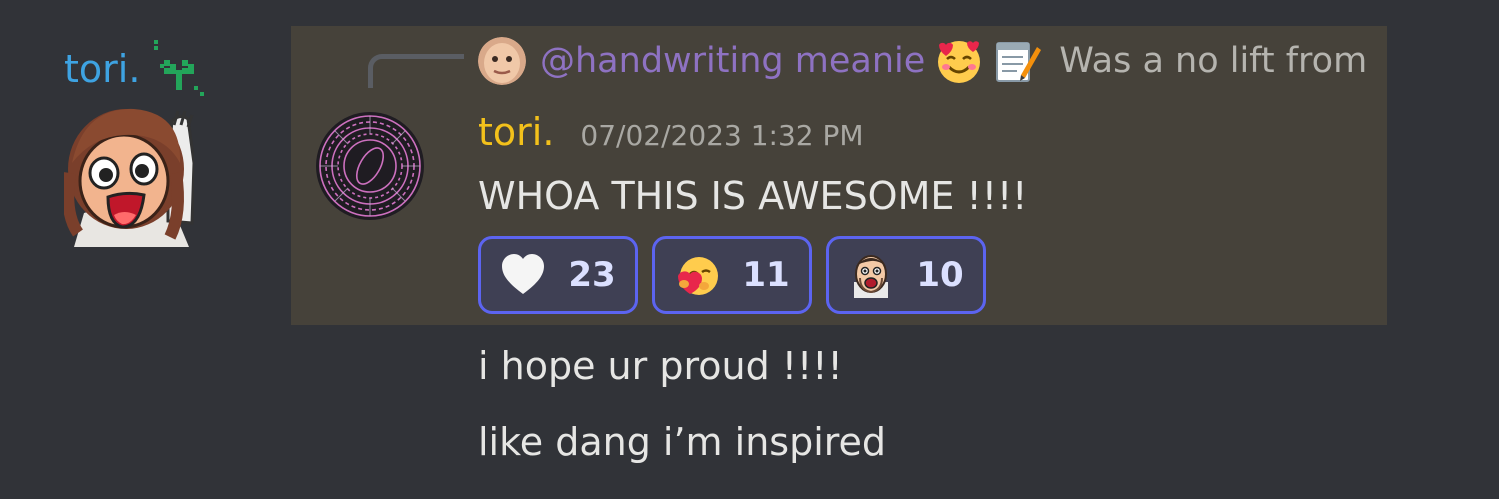 The height and width of the screenshot is (499, 1499). What do you see at coordinates (698, 276) in the screenshot?
I see `heart-hug-icon` at bounding box center [698, 276].